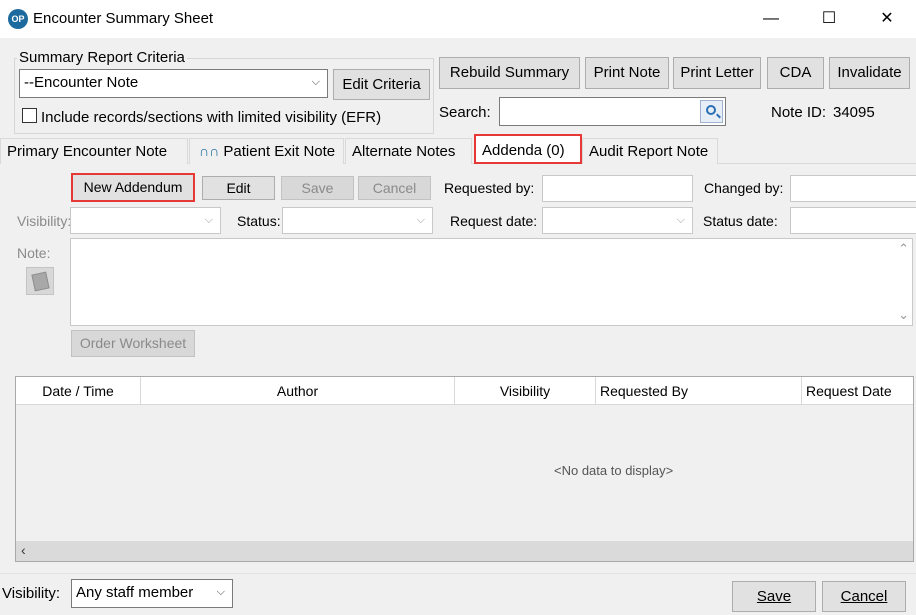 Image resolution: width=916 pixels, height=615 pixels. I want to click on column-header-request-date: Request Date, so click(857, 391).